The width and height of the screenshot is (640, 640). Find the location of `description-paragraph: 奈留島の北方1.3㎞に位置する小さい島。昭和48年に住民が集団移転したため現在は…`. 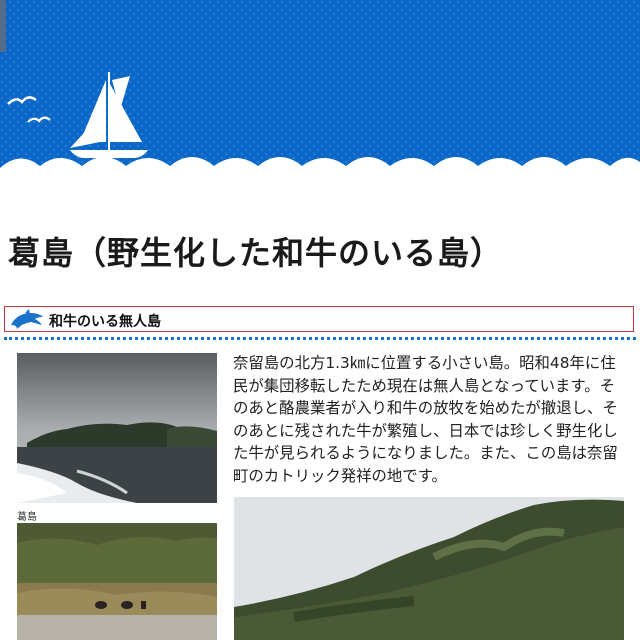

description-paragraph: 奈留島の北方1.3㎞に位置する小さい島。昭和48年に住民が集団移転したため現在は… is located at coordinates (425, 419).